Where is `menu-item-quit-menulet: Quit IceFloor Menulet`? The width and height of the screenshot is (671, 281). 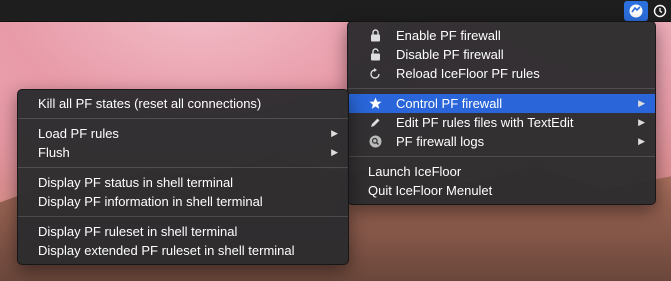
menu-item-quit-menulet: Quit IceFloor Menulet is located at coordinates (501, 190).